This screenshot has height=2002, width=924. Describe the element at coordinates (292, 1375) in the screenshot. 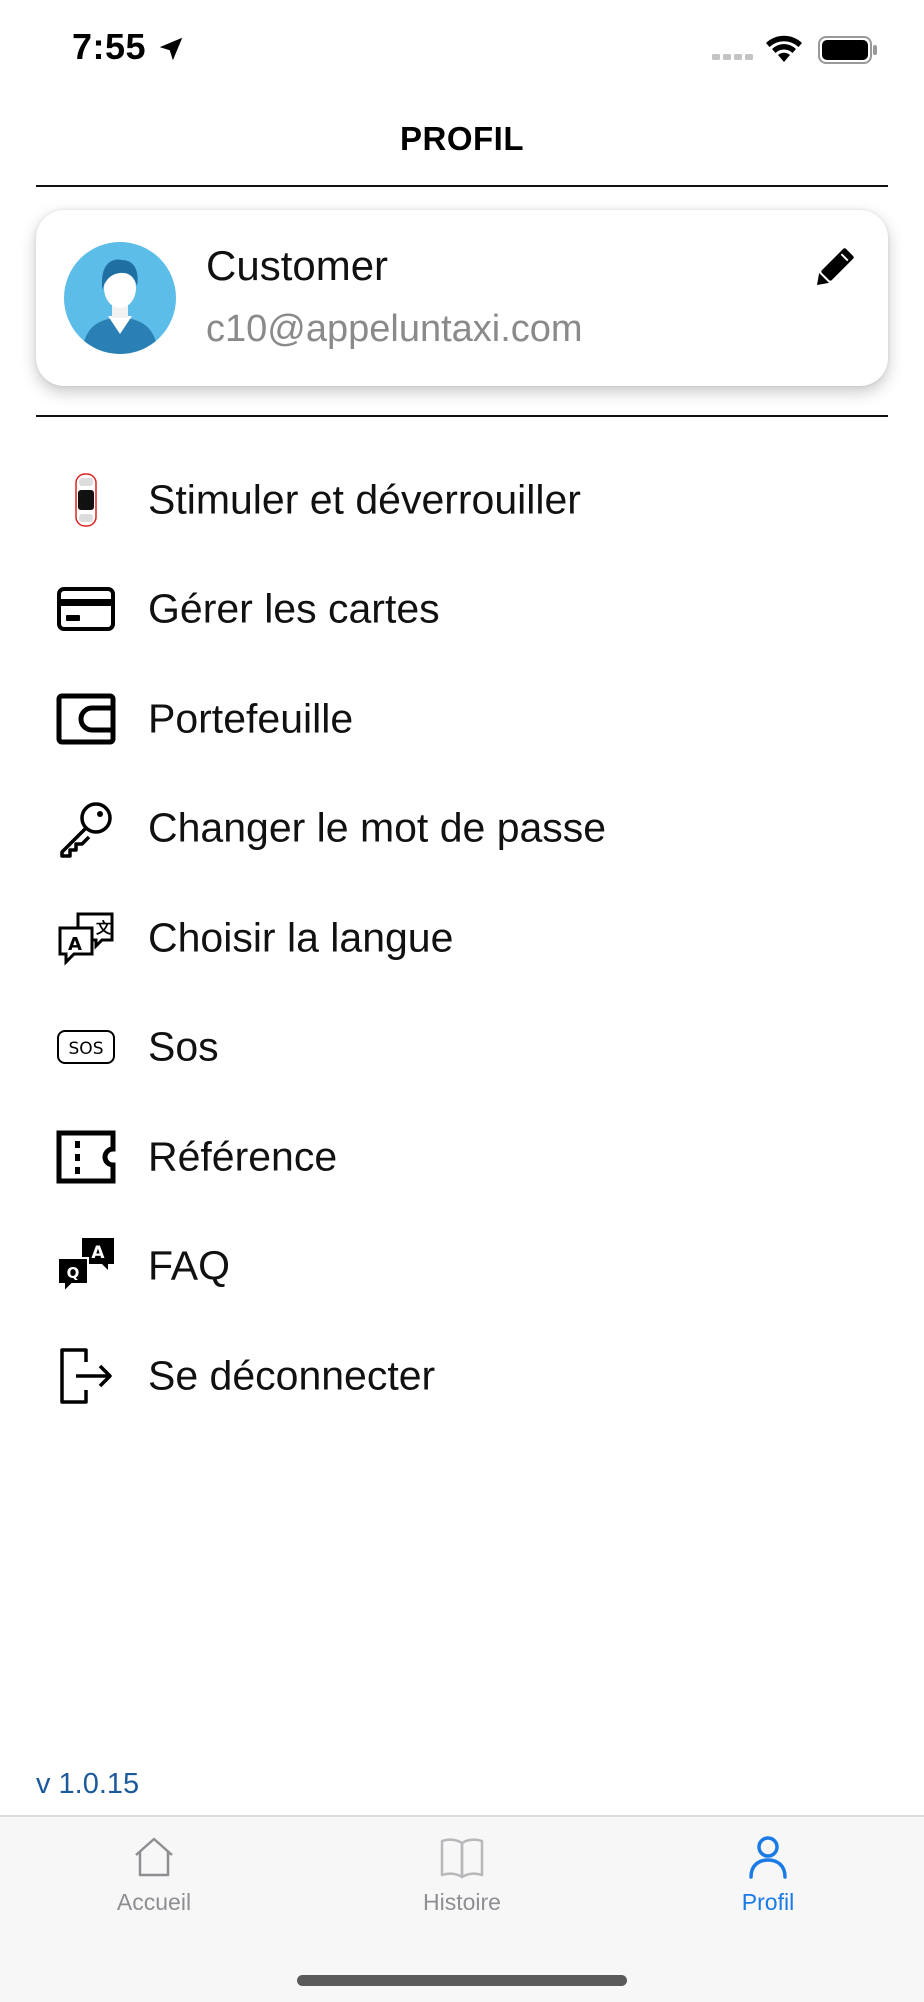

I see `menu-item-label: Se déconnecter` at that location.